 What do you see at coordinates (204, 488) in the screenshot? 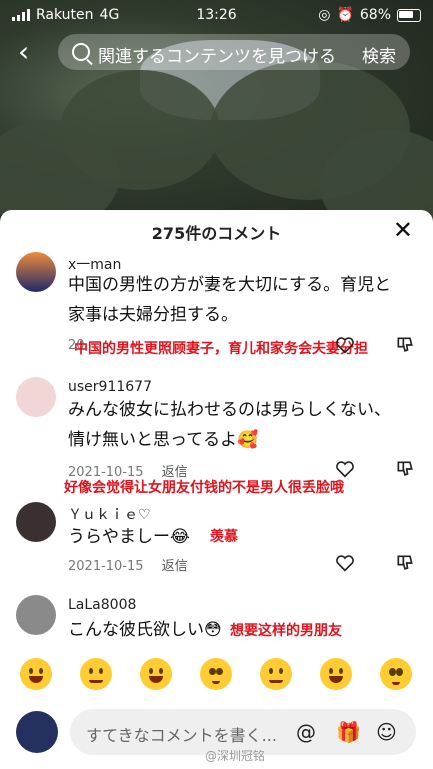
I see `translation-annotation: 好像会觉得让女朋友付钱的不是男人很丢脸哦` at bounding box center [204, 488].